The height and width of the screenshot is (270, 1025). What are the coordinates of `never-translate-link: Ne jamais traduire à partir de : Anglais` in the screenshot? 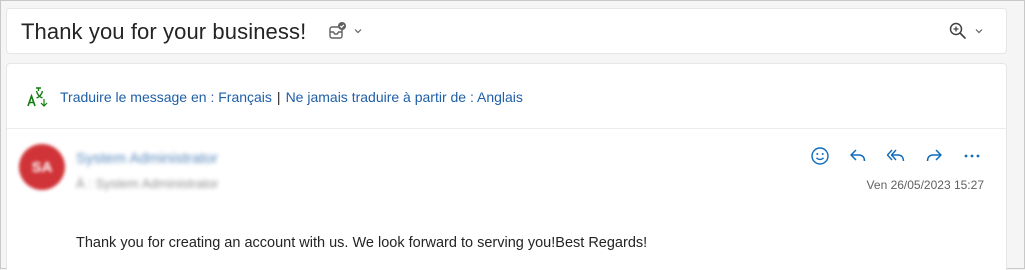 It's located at (404, 97).